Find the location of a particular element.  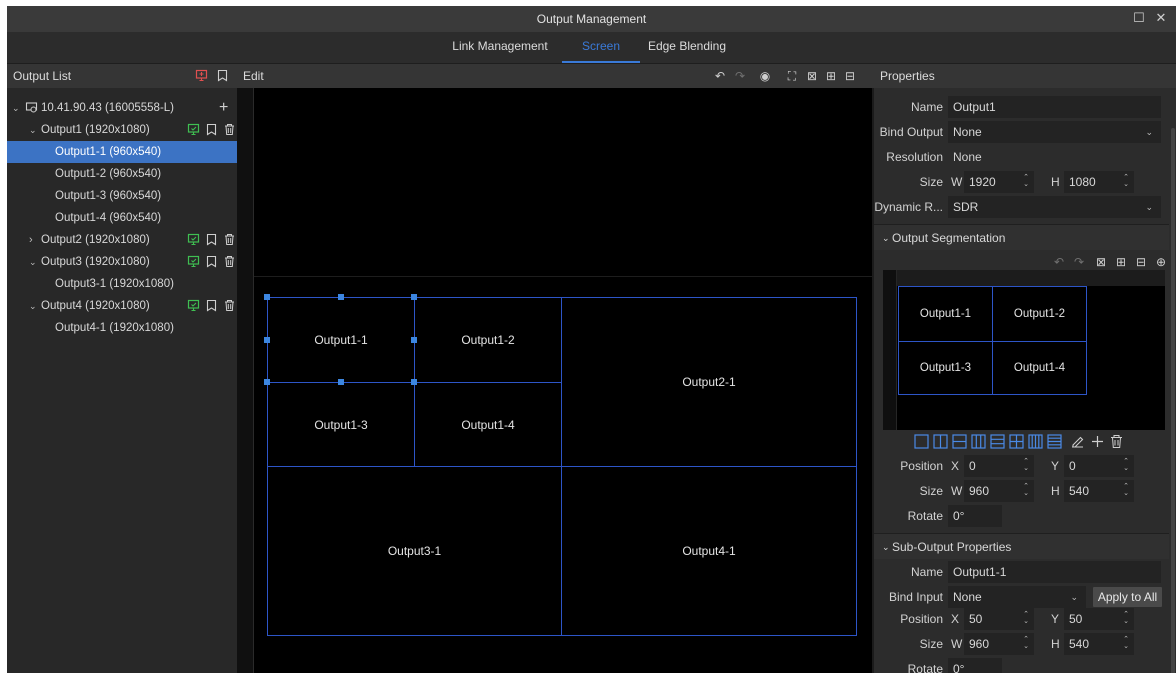

layout-single-icon is located at coordinates (921, 441).